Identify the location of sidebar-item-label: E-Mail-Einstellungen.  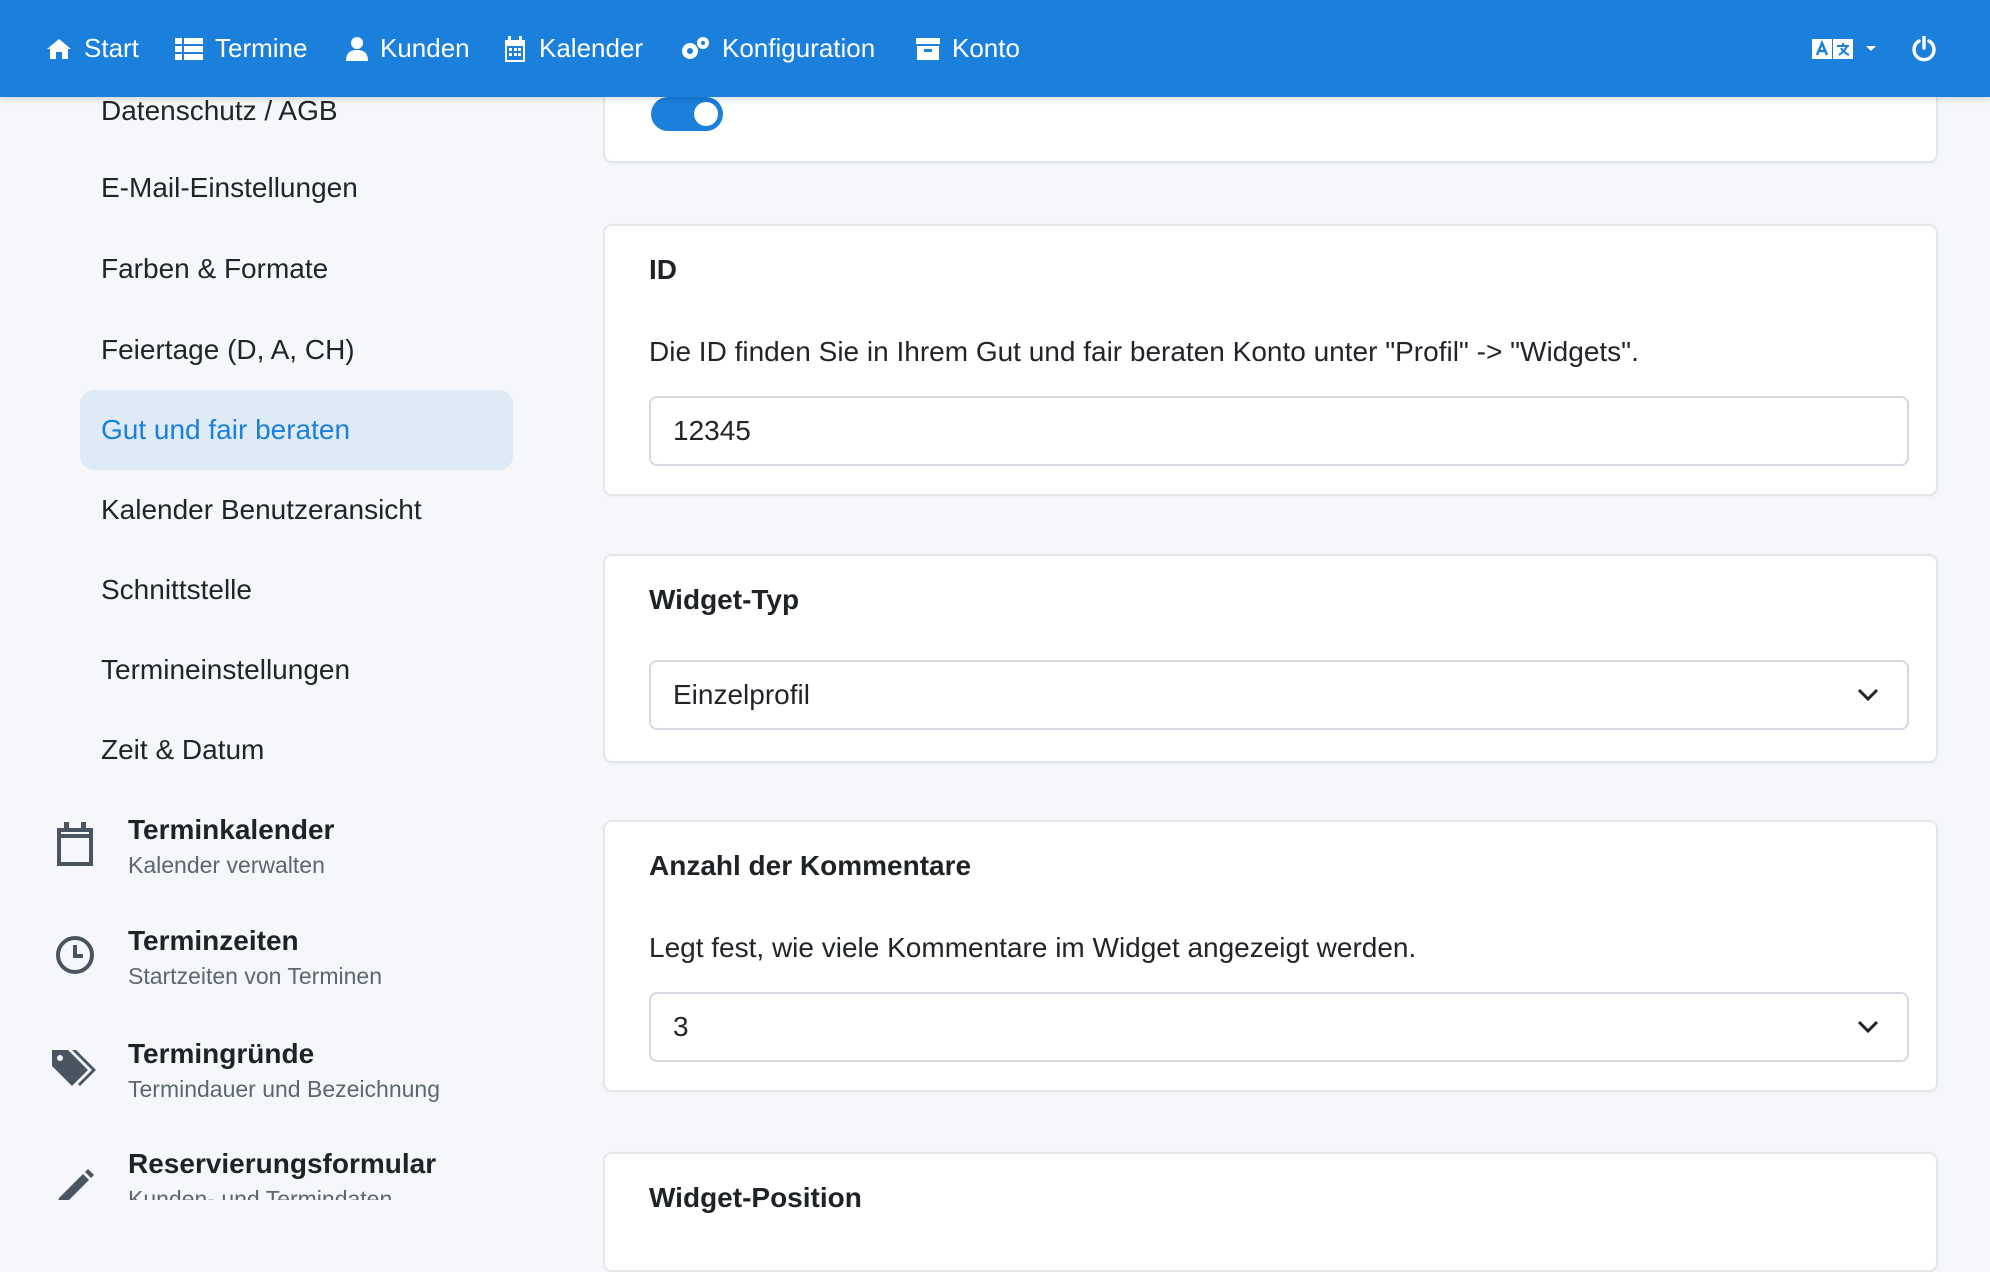
(229, 187).